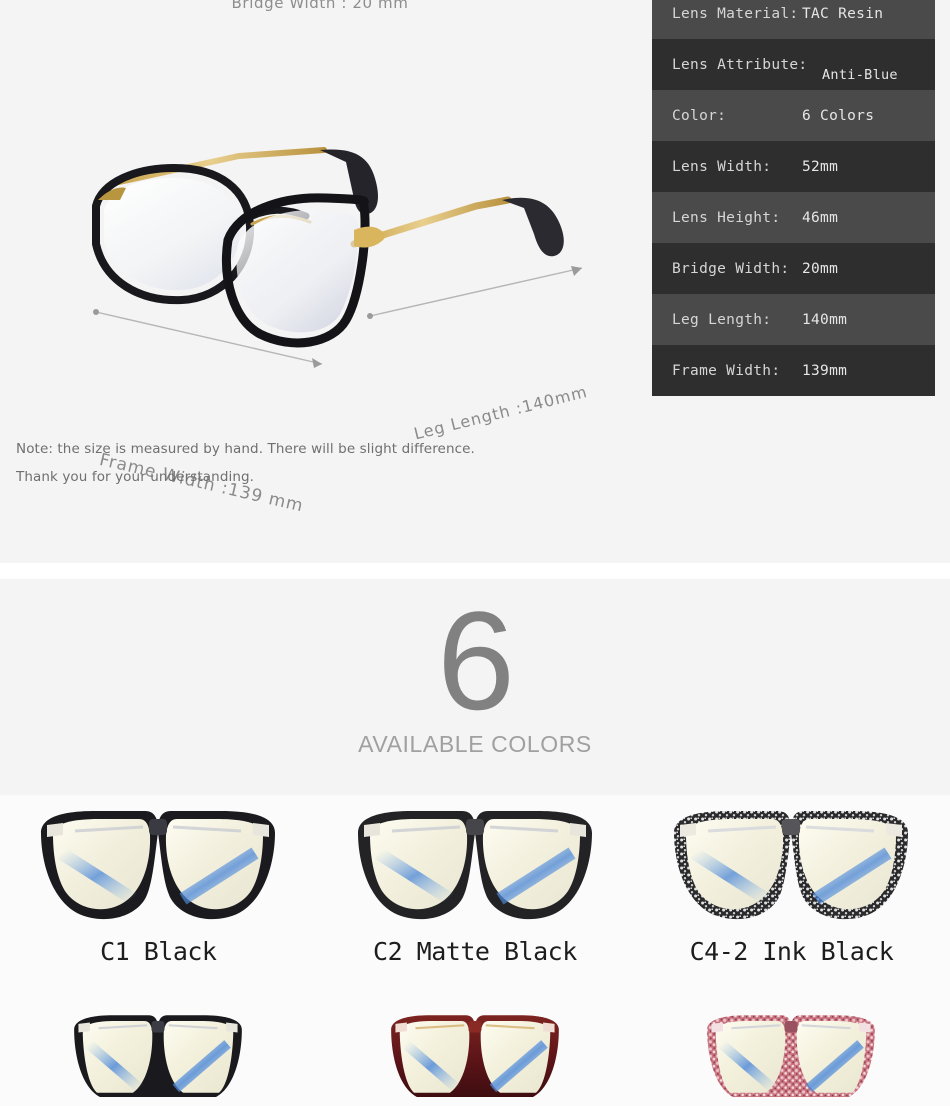 This screenshot has height=1106, width=950. What do you see at coordinates (793, 166) in the screenshot?
I see `spec-row-lens-width: Lens Width: 52mm` at bounding box center [793, 166].